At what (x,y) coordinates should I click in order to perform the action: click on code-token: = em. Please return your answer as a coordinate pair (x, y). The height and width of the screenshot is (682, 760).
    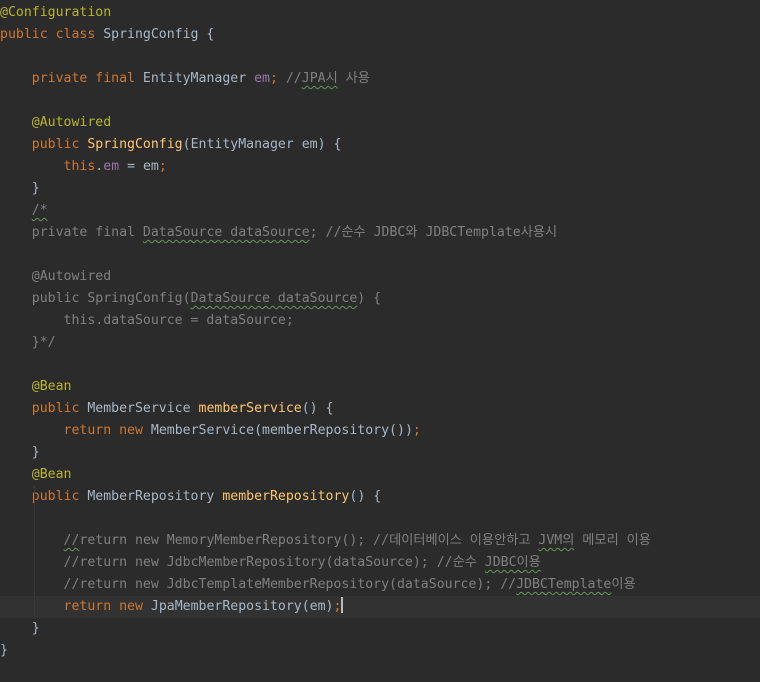
    Looking at the image, I should click on (139, 166).